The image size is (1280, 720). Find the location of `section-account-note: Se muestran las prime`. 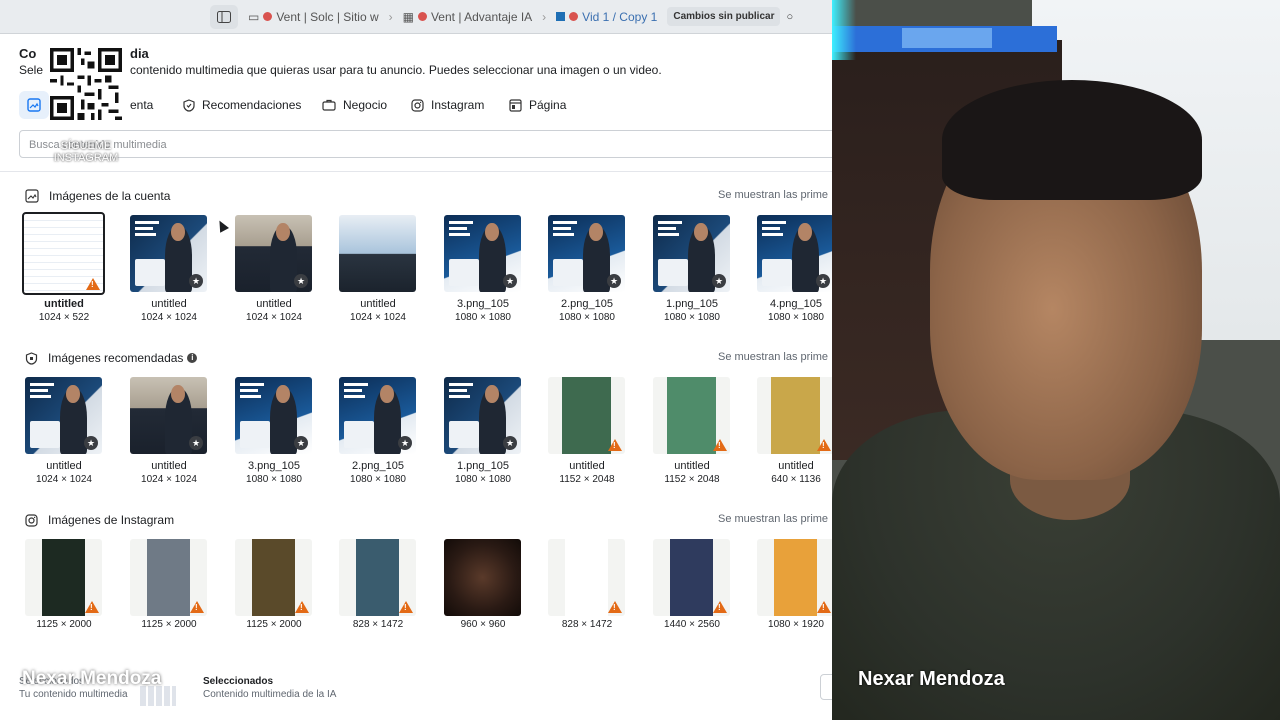

section-account-note: Se muestran las prime is located at coordinates (773, 195).